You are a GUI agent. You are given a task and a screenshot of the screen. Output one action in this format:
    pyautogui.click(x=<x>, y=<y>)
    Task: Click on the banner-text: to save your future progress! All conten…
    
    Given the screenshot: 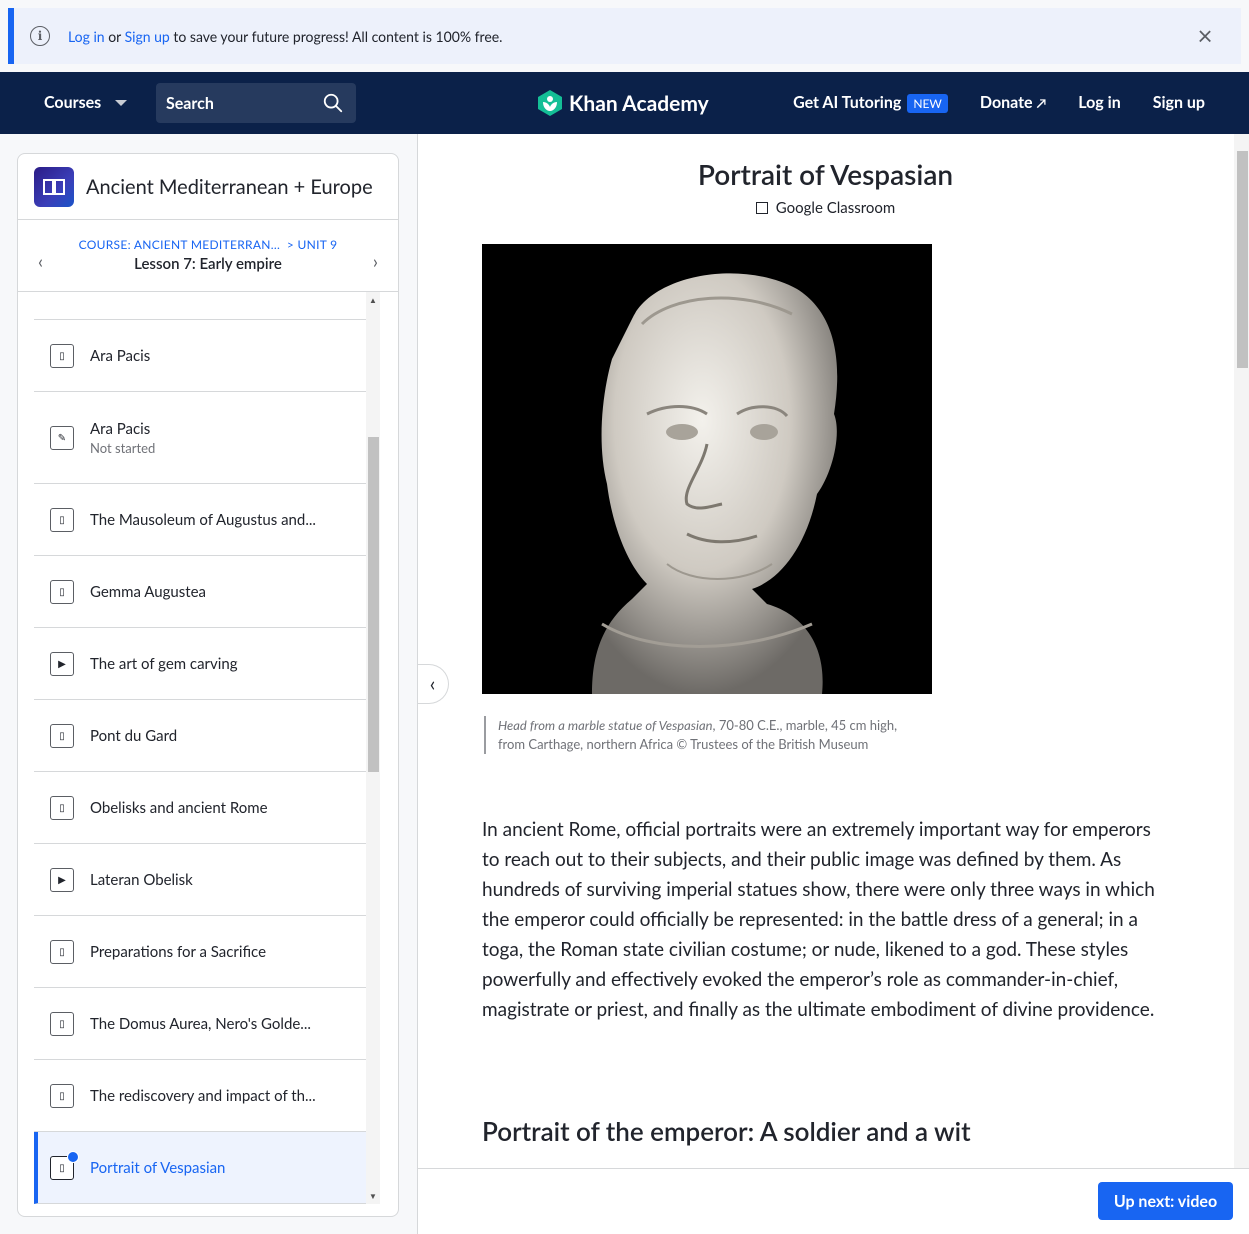 What is the action you would take?
    pyautogui.click(x=338, y=36)
    